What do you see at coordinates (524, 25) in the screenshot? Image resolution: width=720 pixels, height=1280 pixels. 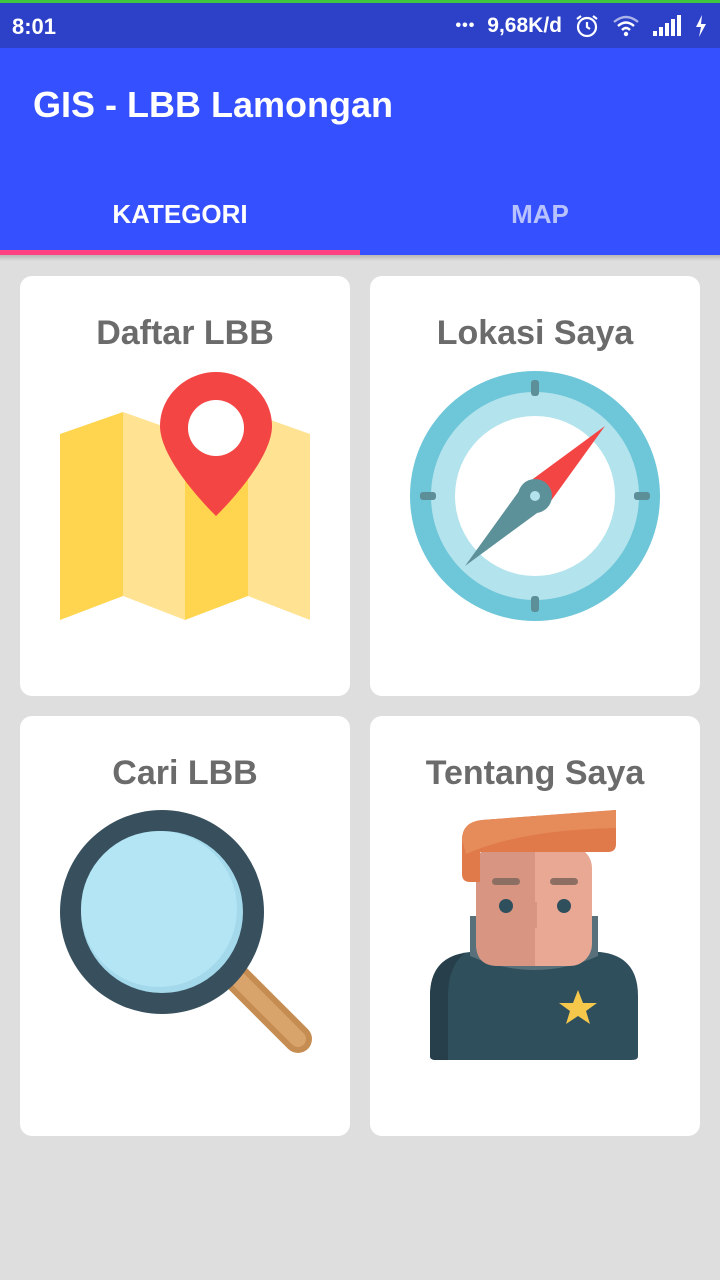 I see `network-speed: 9,68K/d` at bounding box center [524, 25].